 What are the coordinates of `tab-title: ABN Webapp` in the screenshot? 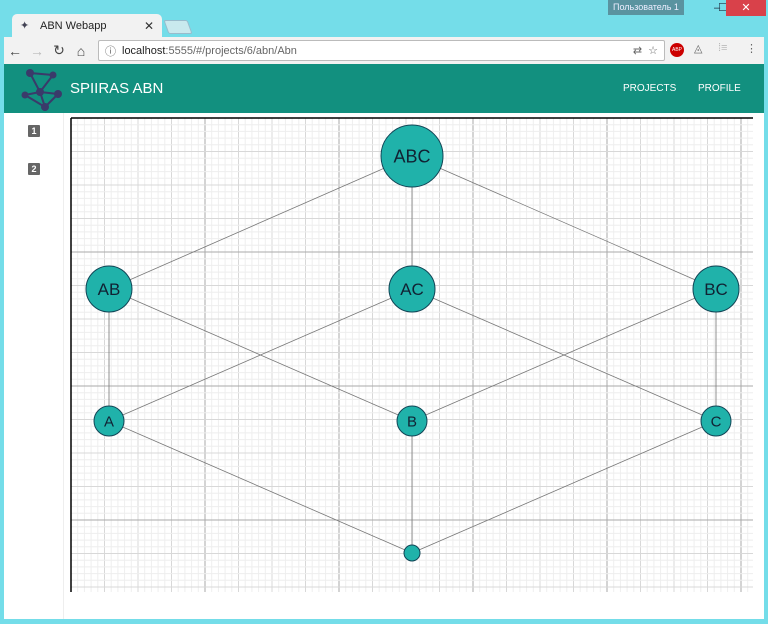 It's located at (73, 26).